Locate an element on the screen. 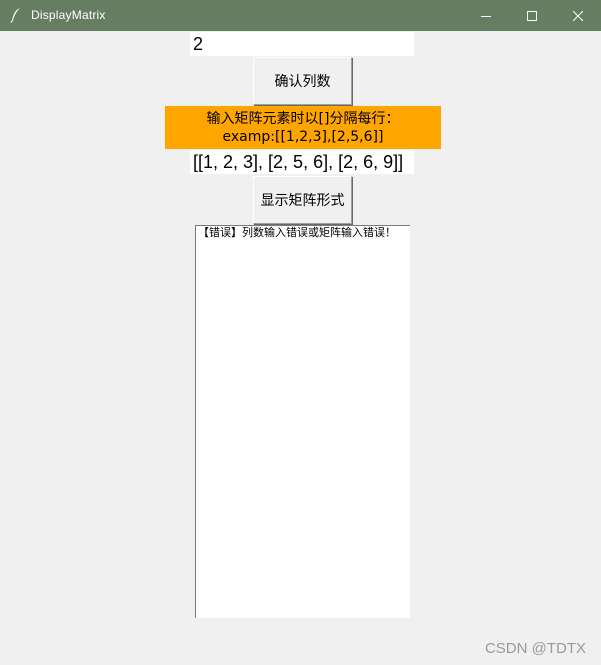  maximize-button is located at coordinates (532, 15).